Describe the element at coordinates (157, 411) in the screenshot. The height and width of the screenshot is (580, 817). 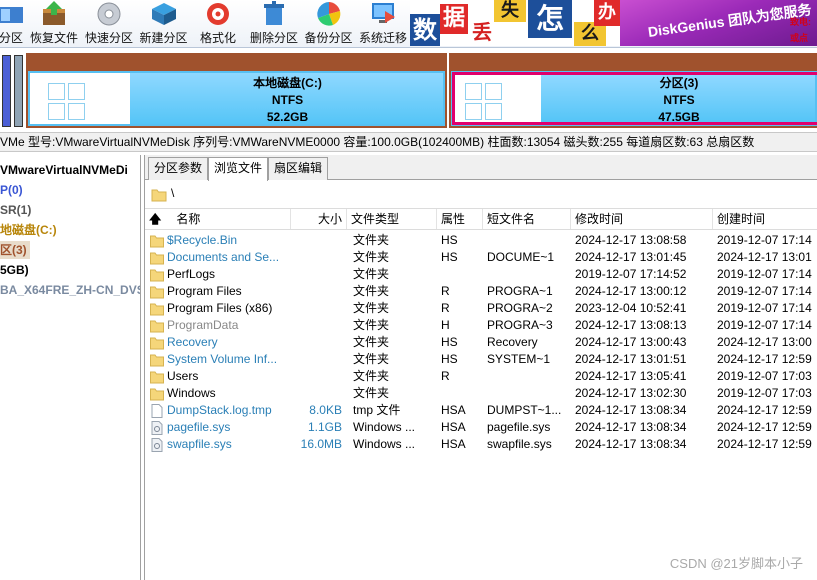
I see `file-icon` at that location.